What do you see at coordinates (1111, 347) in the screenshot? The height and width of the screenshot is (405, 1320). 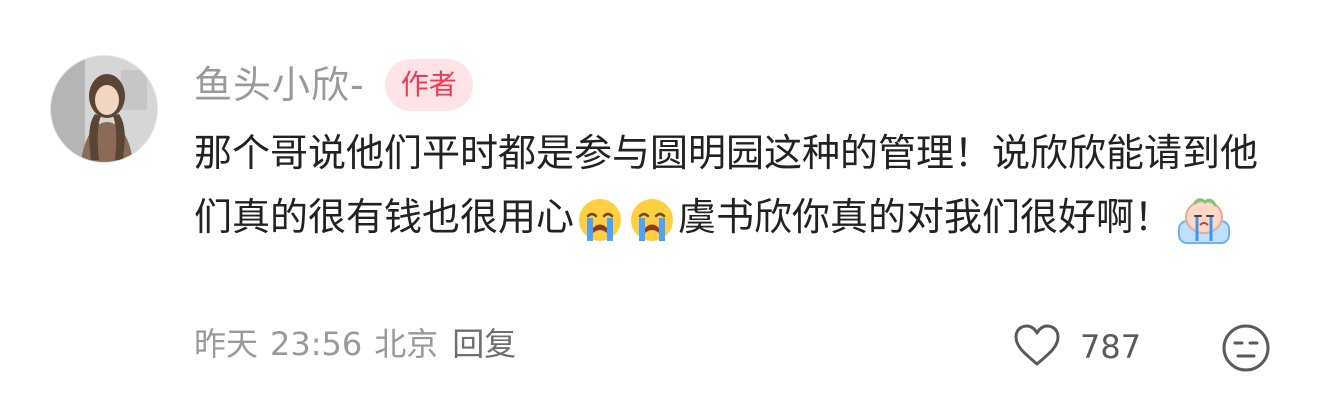 I see `like-count: 787` at bounding box center [1111, 347].